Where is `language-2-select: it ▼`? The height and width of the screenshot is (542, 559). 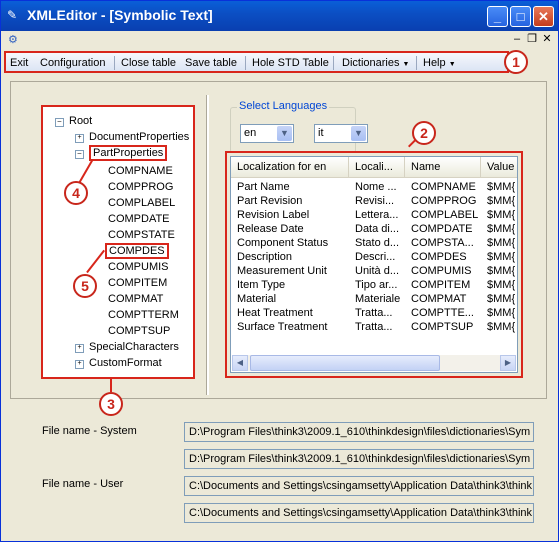
language-2-select: it ▼ is located at coordinates (341, 133).